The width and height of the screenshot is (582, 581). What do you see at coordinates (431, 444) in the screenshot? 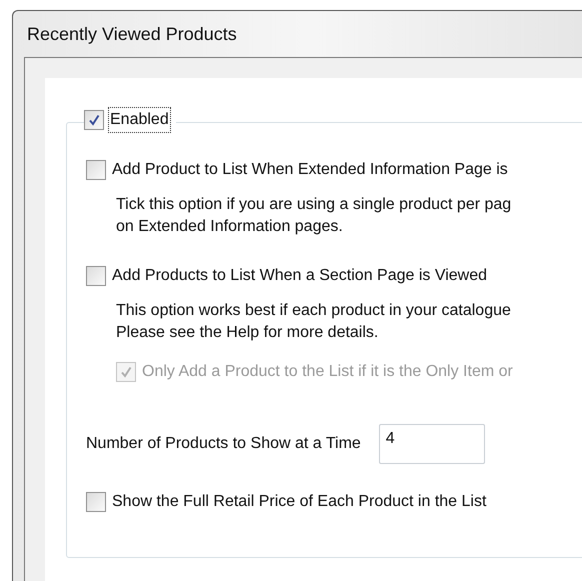
I see `number-field: 4` at bounding box center [431, 444].